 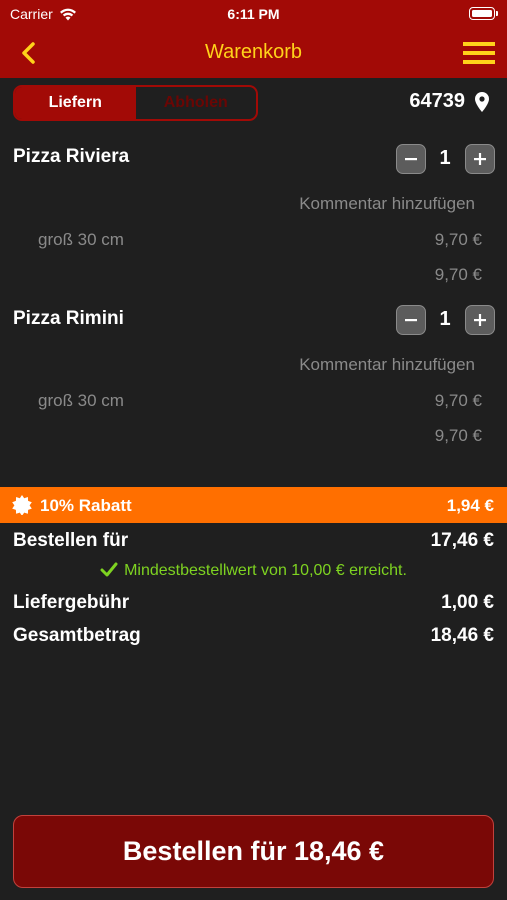 I want to click on segment-delivery: Liefern, so click(x=75, y=103).